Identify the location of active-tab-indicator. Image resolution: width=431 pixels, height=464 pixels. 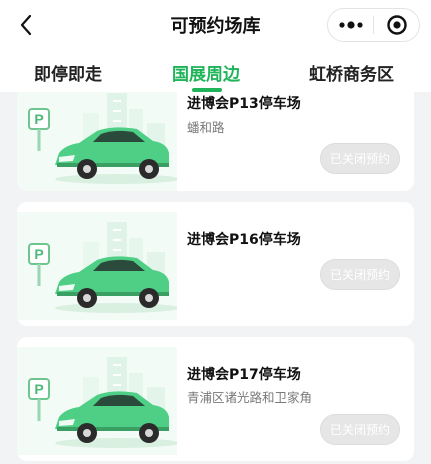
(207, 90).